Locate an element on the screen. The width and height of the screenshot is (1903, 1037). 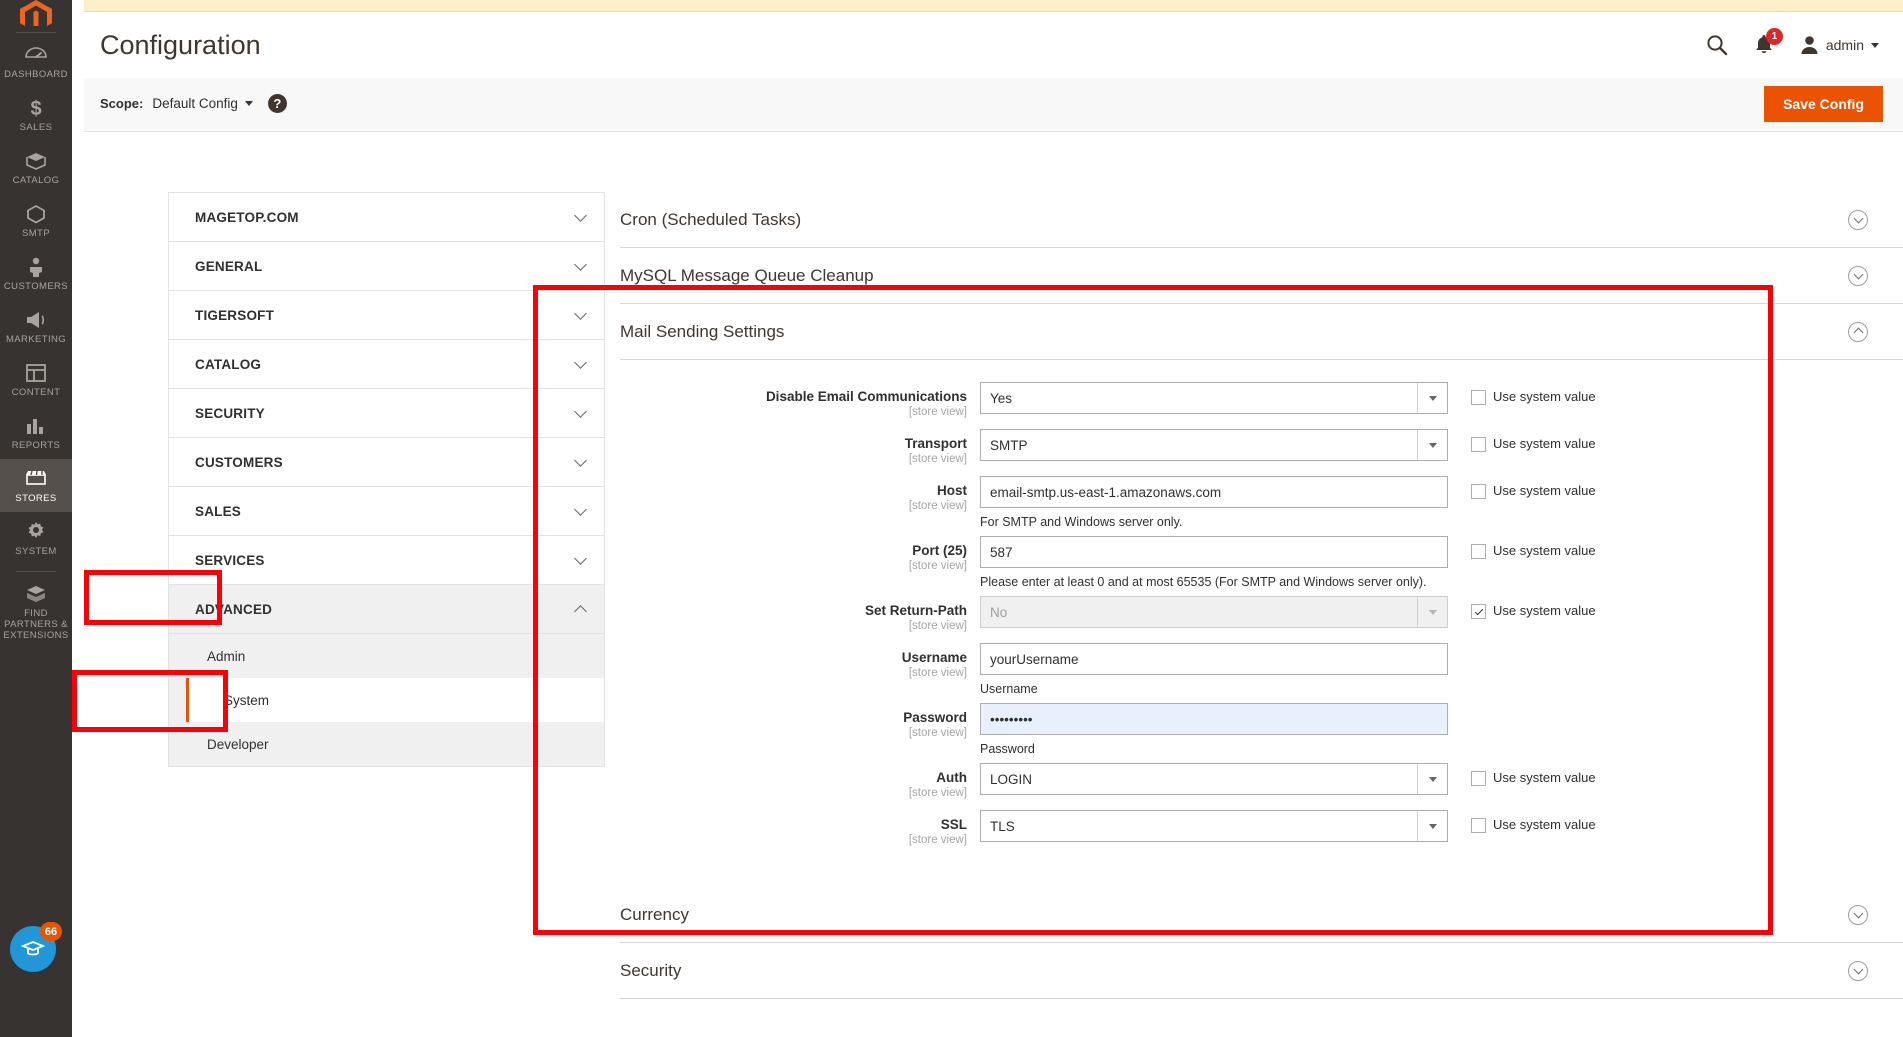
sidebar-item-content: CONTENT is located at coordinates (36, 379).